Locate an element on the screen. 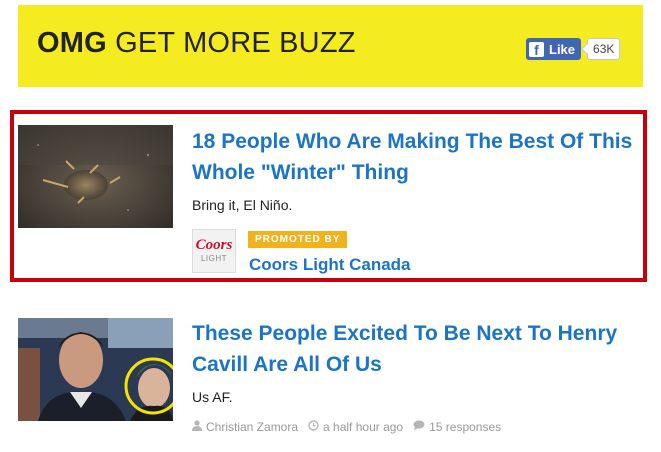  like-count: 63K is located at coordinates (604, 49).